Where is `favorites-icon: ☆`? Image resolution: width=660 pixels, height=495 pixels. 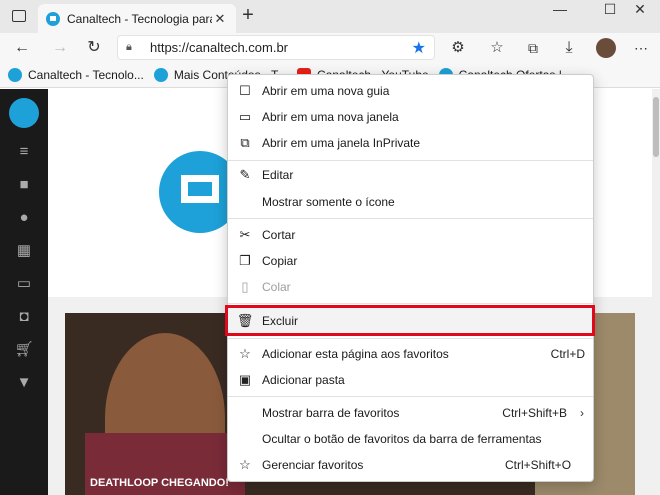 favorites-icon: ☆ is located at coordinates (497, 48).